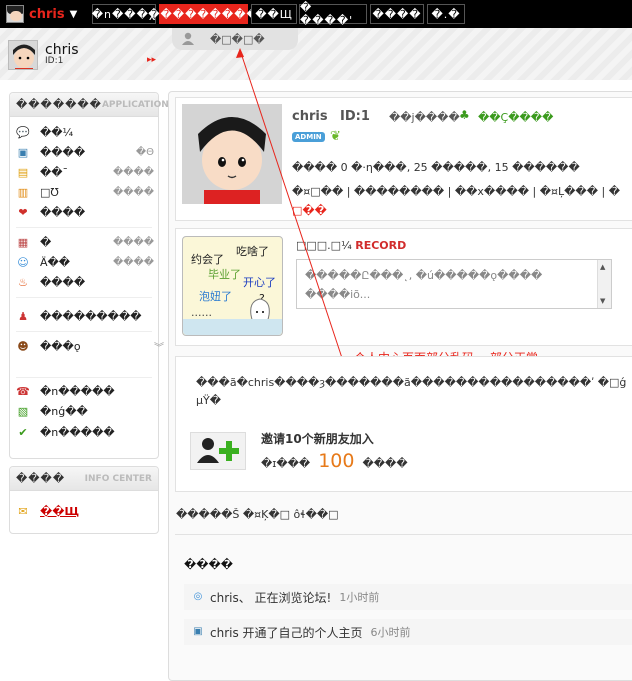 The image size is (632, 681). What do you see at coordinates (408, 597) in the screenshot?
I see `feed-item: ◎ chris、 正在浏览论坛! 1小时前` at bounding box center [408, 597].